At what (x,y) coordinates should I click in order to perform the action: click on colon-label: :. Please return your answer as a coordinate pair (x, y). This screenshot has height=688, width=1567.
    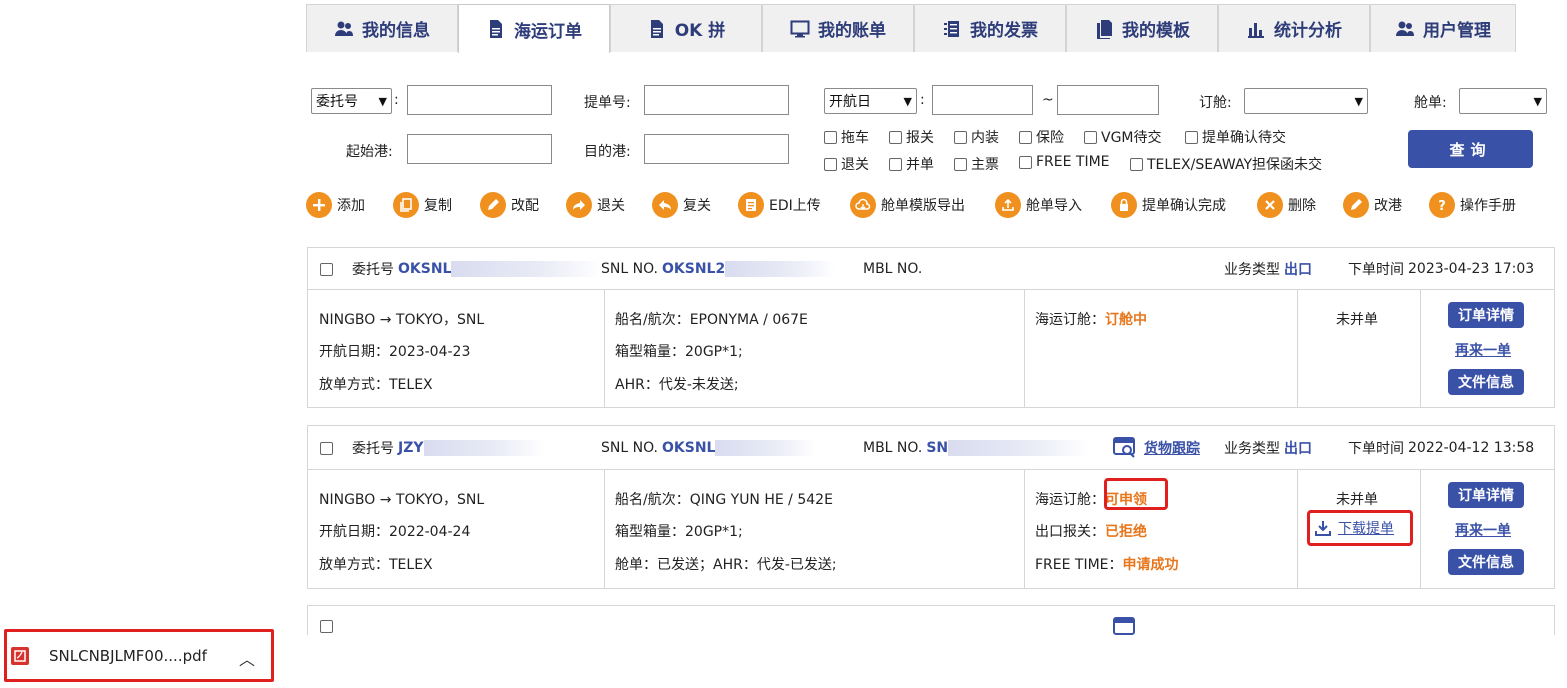
    Looking at the image, I should click on (396, 100).